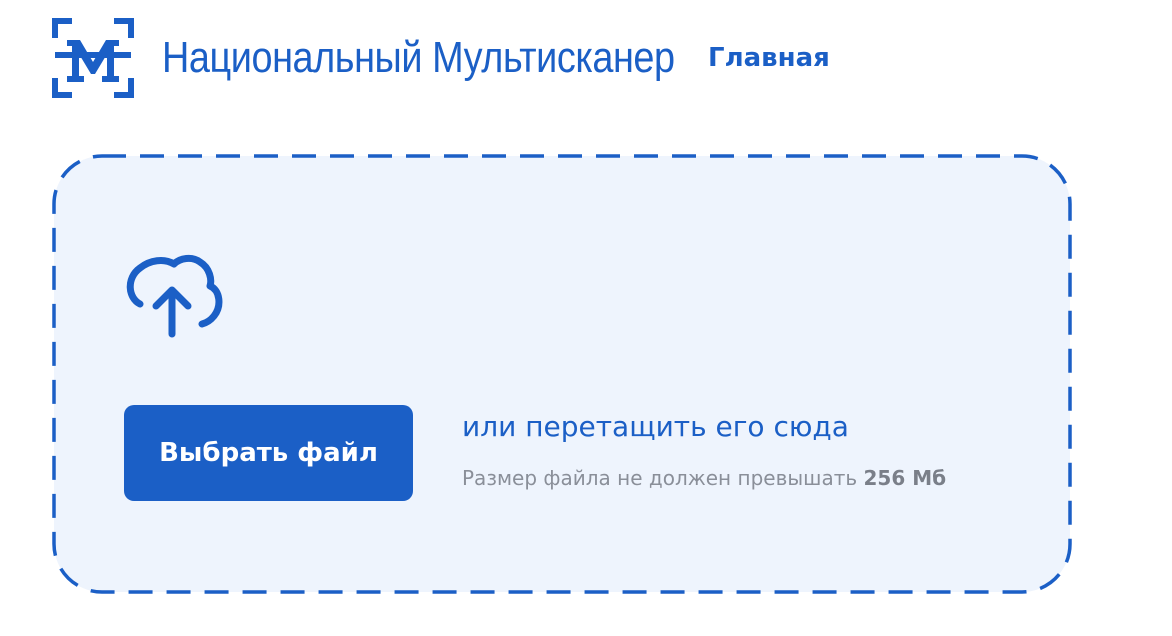  What do you see at coordinates (418, 57) in the screenshot?
I see `brand-name: Национальный Мультисканер` at bounding box center [418, 57].